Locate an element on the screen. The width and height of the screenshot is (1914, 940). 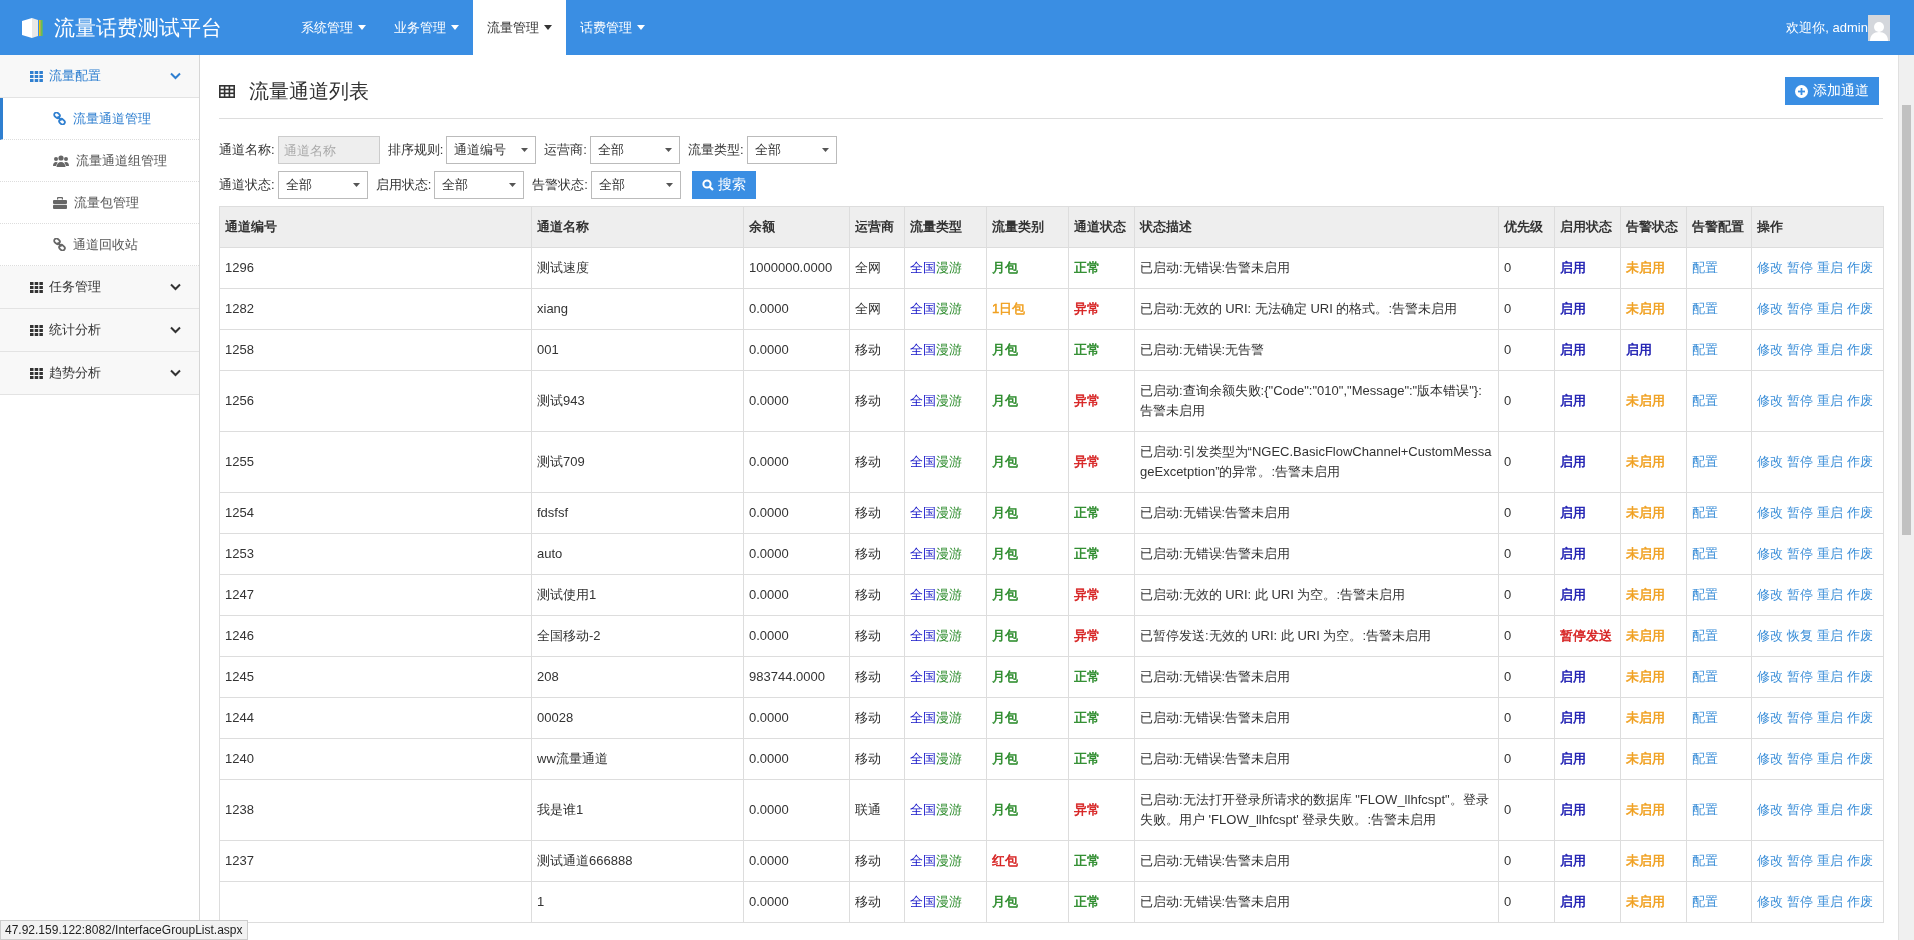
sidebar-group: 统计分析 is located at coordinates (99, 330).